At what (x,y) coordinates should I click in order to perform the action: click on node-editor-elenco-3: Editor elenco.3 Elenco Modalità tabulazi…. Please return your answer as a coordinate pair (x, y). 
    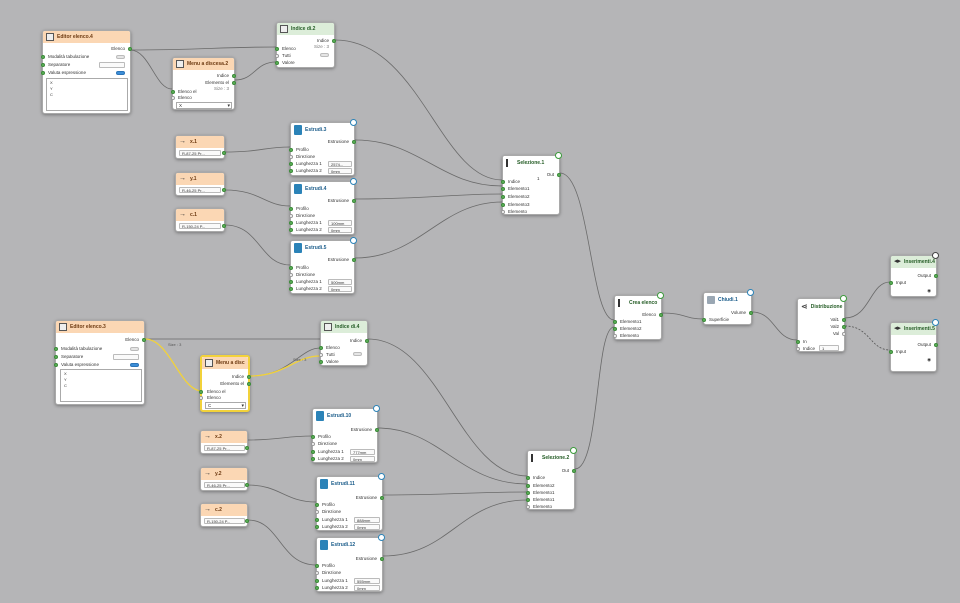
    Looking at the image, I should click on (100, 362).